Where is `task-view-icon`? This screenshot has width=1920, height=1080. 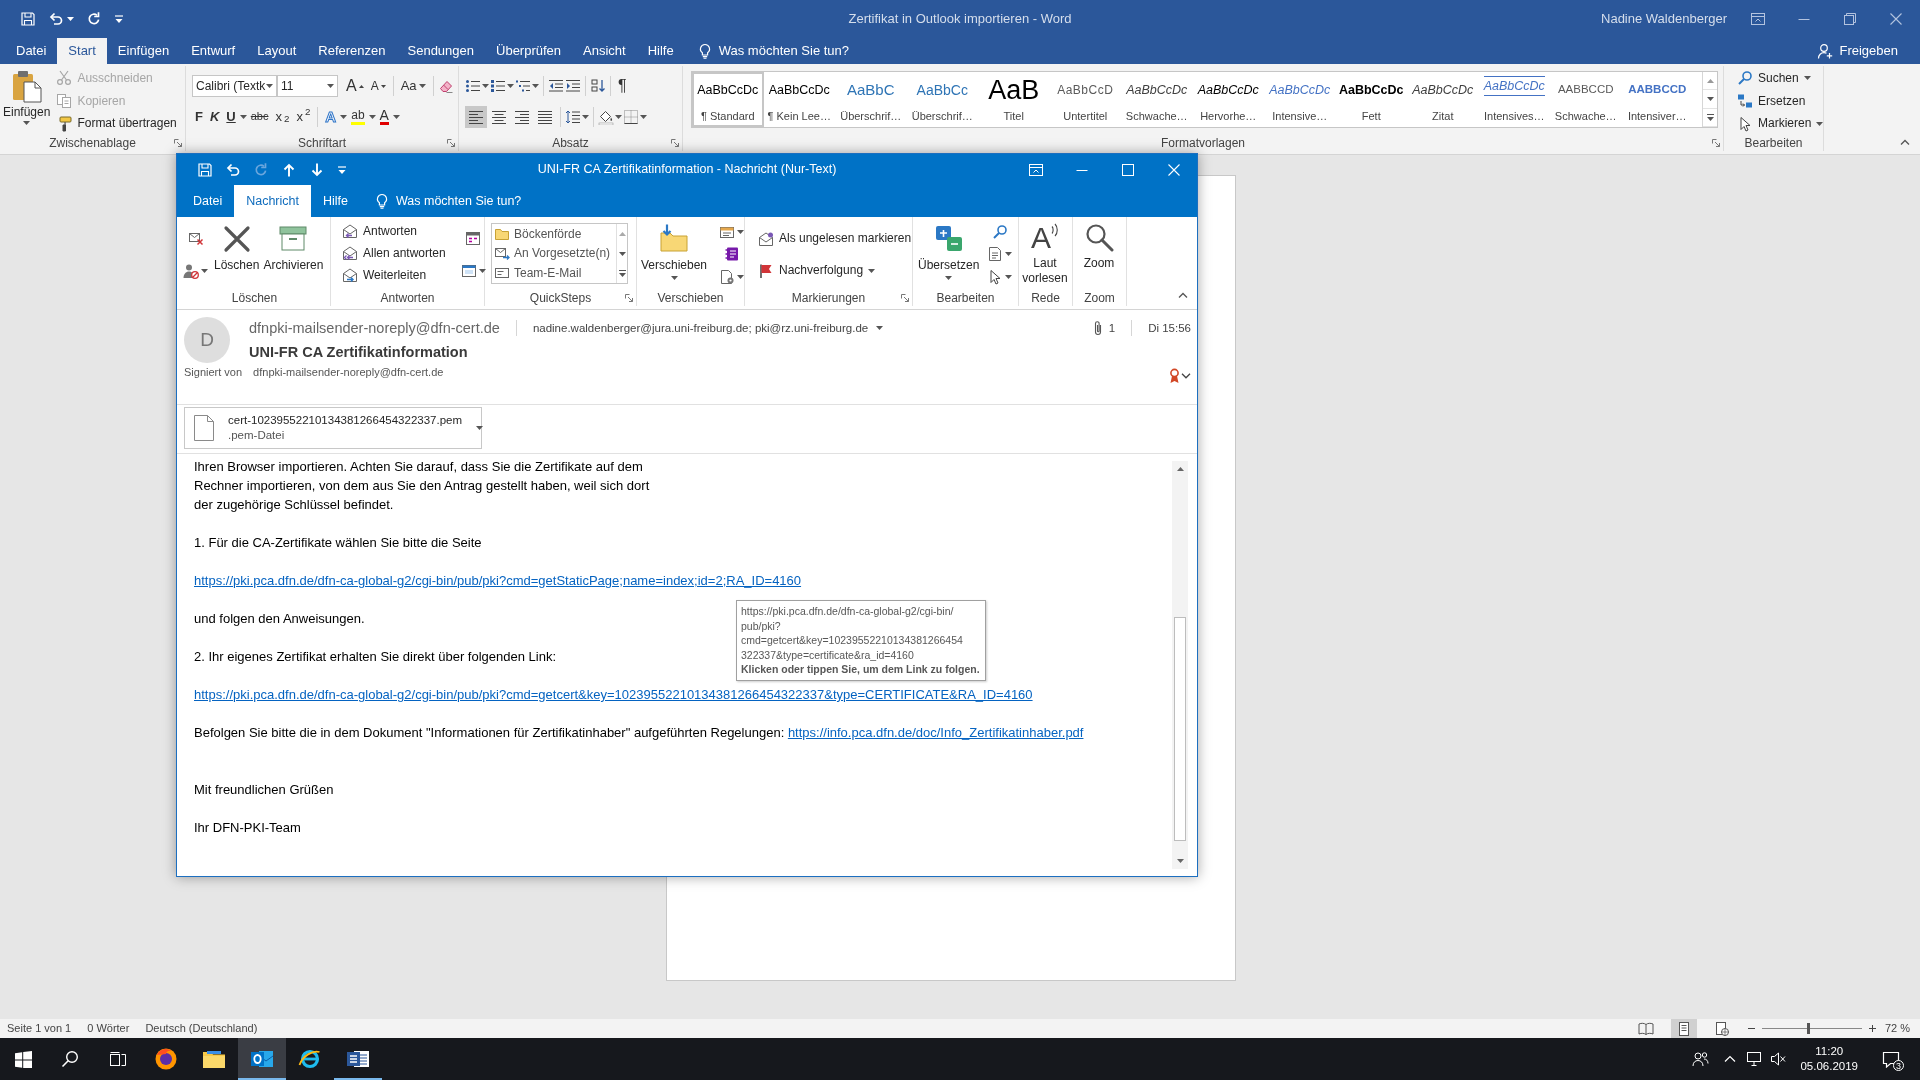 task-view-icon is located at coordinates (118, 1059).